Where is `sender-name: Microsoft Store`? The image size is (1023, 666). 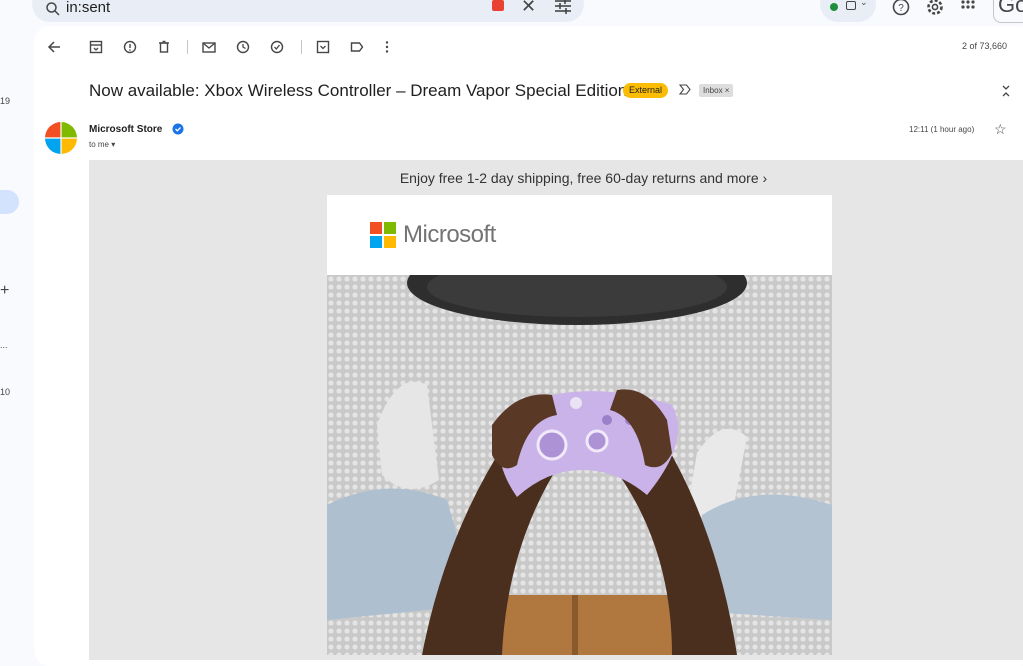 sender-name: Microsoft Store is located at coordinates (125, 129).